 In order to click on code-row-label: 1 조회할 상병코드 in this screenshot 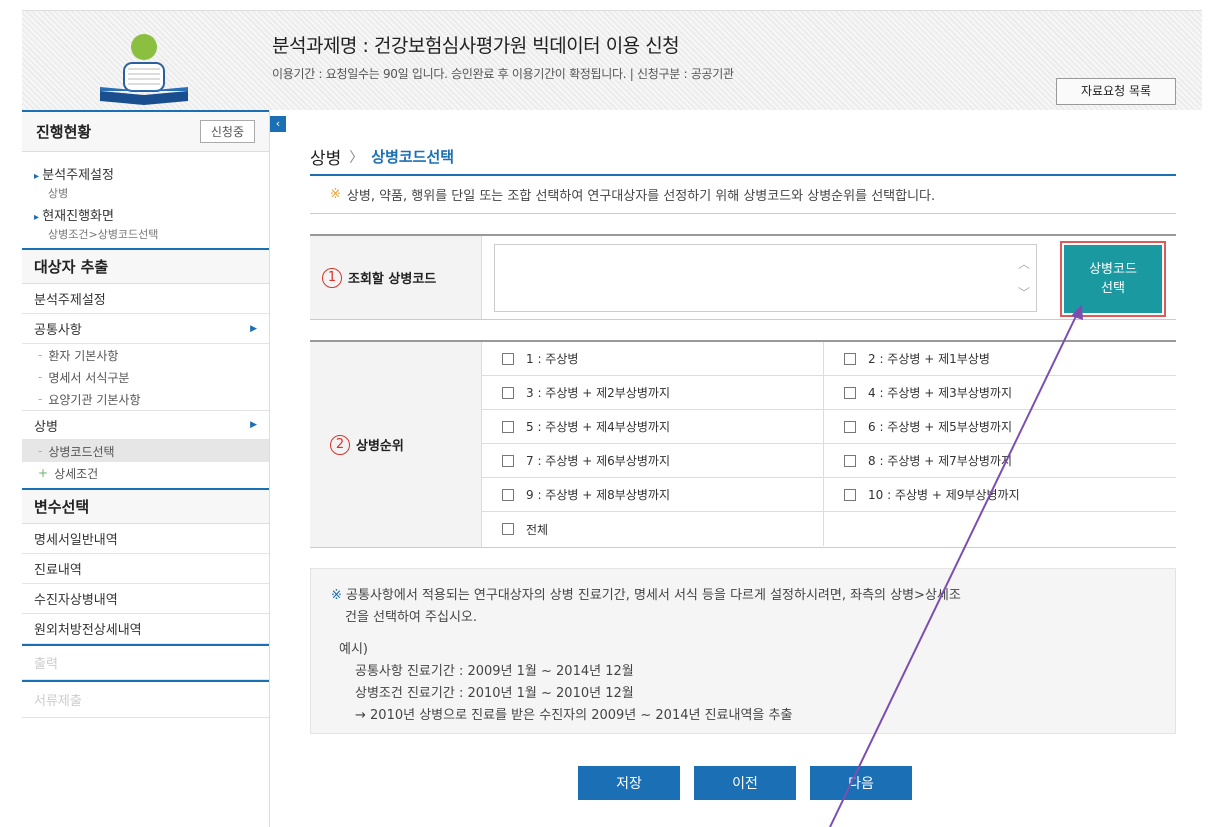, I will do `click(396, 277)`.